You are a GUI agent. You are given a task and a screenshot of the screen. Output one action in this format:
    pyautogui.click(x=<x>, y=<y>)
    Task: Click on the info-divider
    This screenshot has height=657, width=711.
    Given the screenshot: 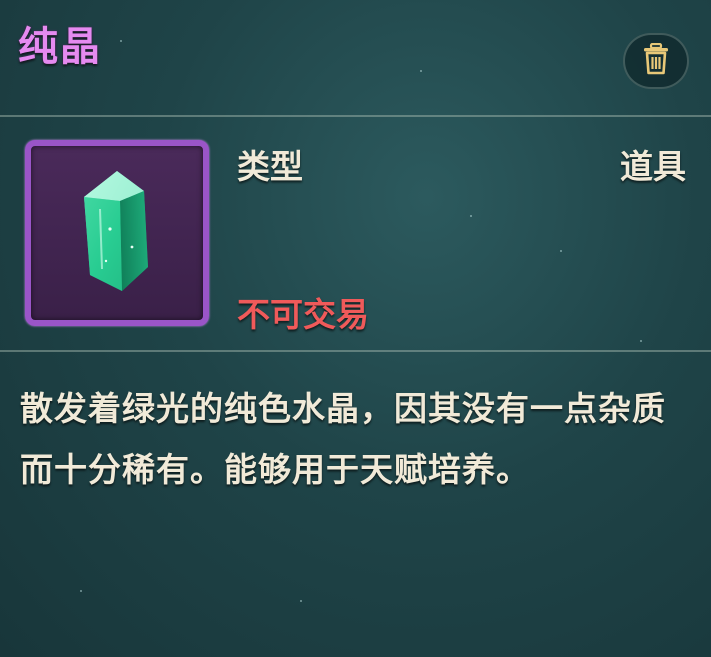 What is the action you would take?
    pyautogui.click(x=355, y=351)
    